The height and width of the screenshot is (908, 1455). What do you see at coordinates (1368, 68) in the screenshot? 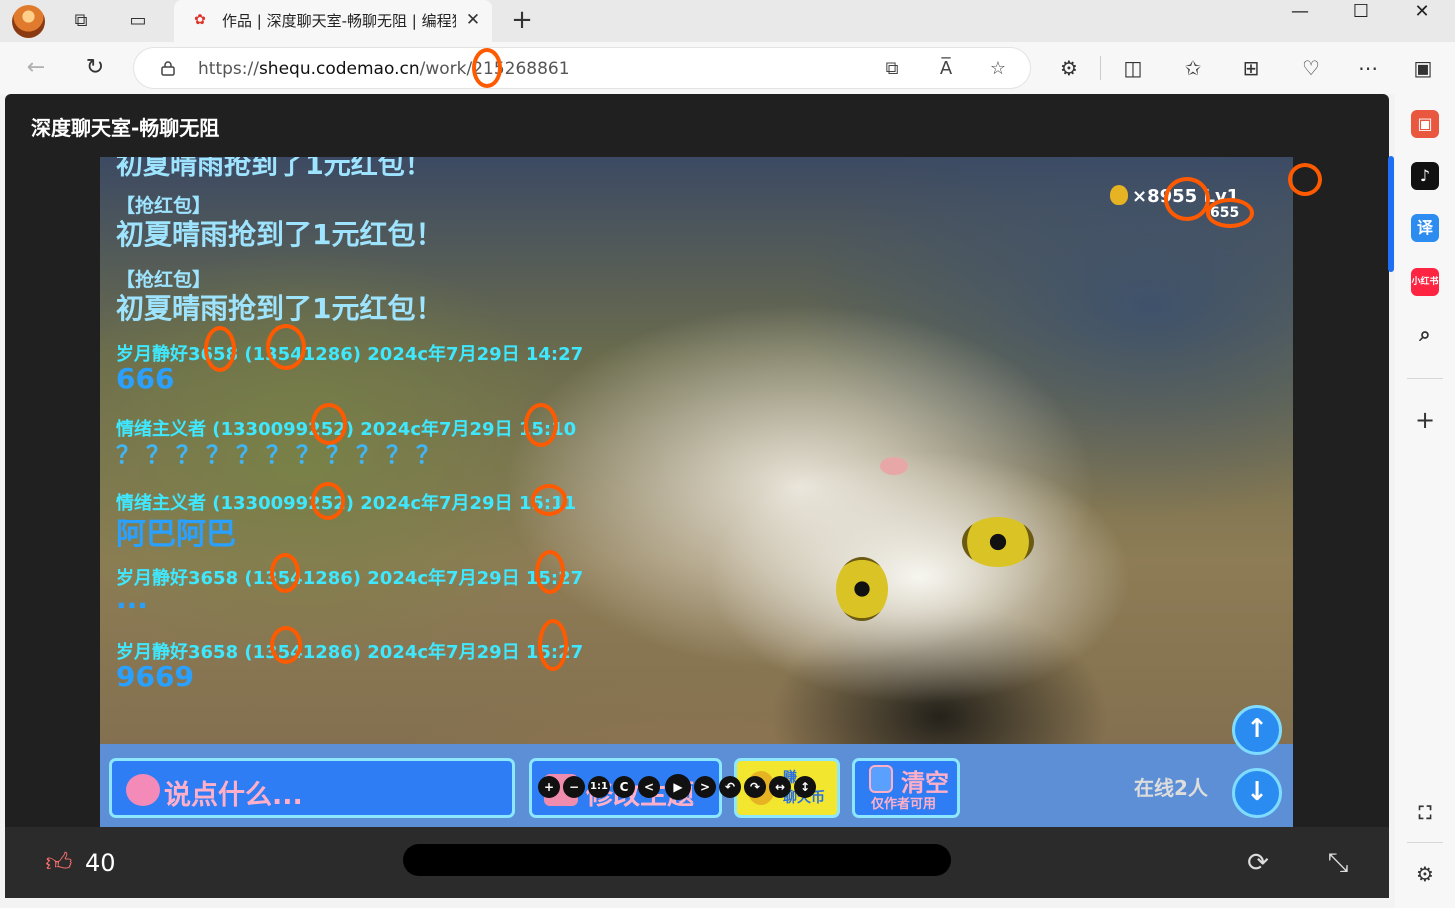
I see `more-menu-icon: ⋯` at bounding box center [1368, 68].